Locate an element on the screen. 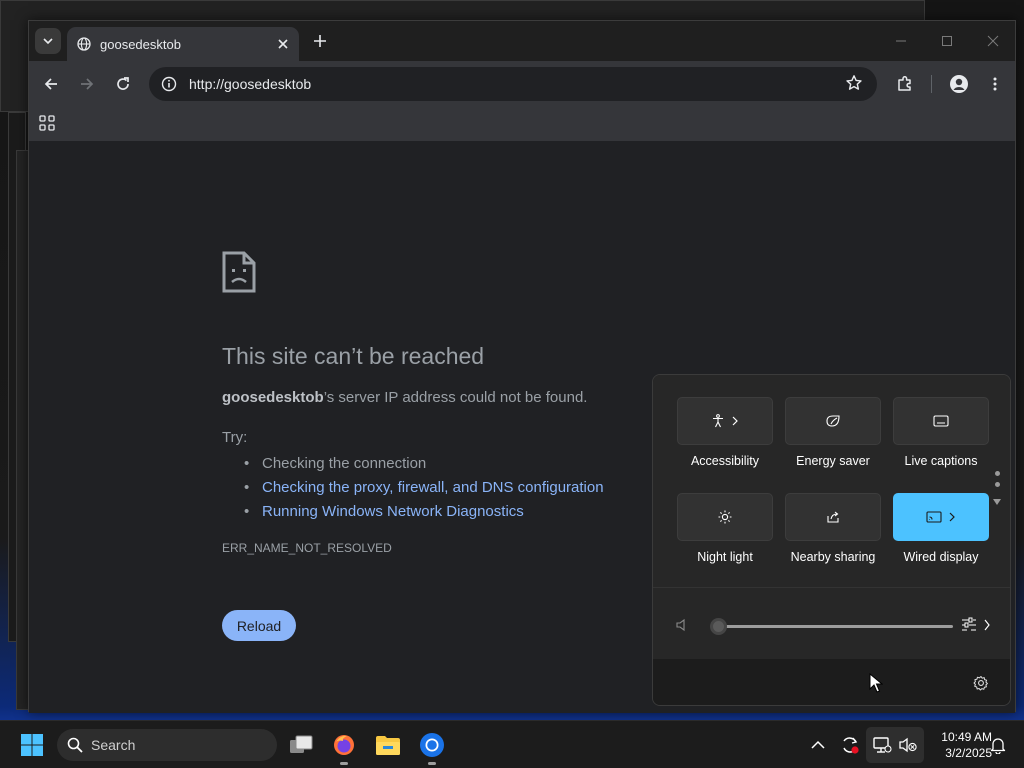 The width and height of the screenshot is (1024, 768). error-summary-text: ’s server IP address could not be found. is located at coordinates (455, 397).